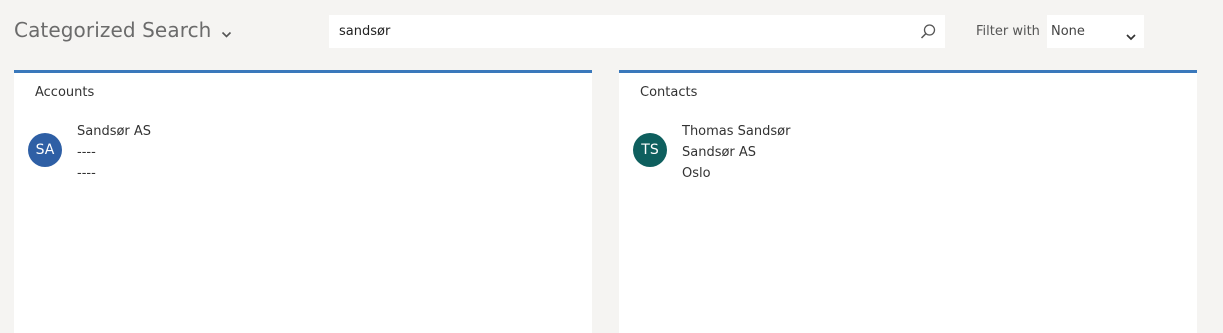 The width and height of the screenshot is (1223, 333). What do you see at coordinates (719, 152) in the screenshot?
I see `contact-company: Sandsør AS` at bounding box center [719, 152].